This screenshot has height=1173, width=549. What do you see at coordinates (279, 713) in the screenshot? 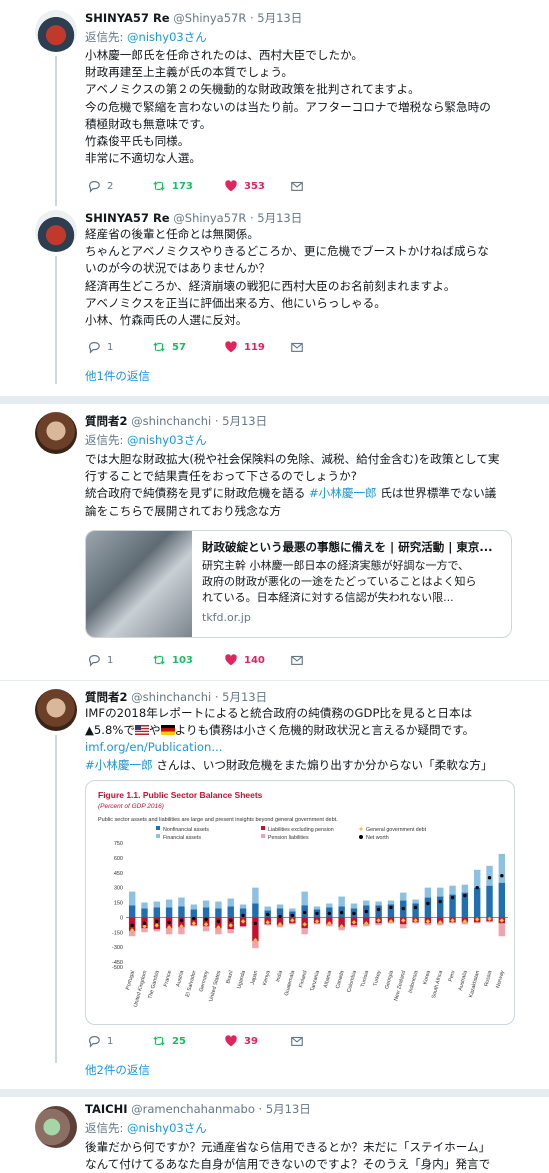
I see `text-line: IMFの2018年レポートによると統合政府の純債務のGDP比を見ると日本は` at bounding box center [279, 713].